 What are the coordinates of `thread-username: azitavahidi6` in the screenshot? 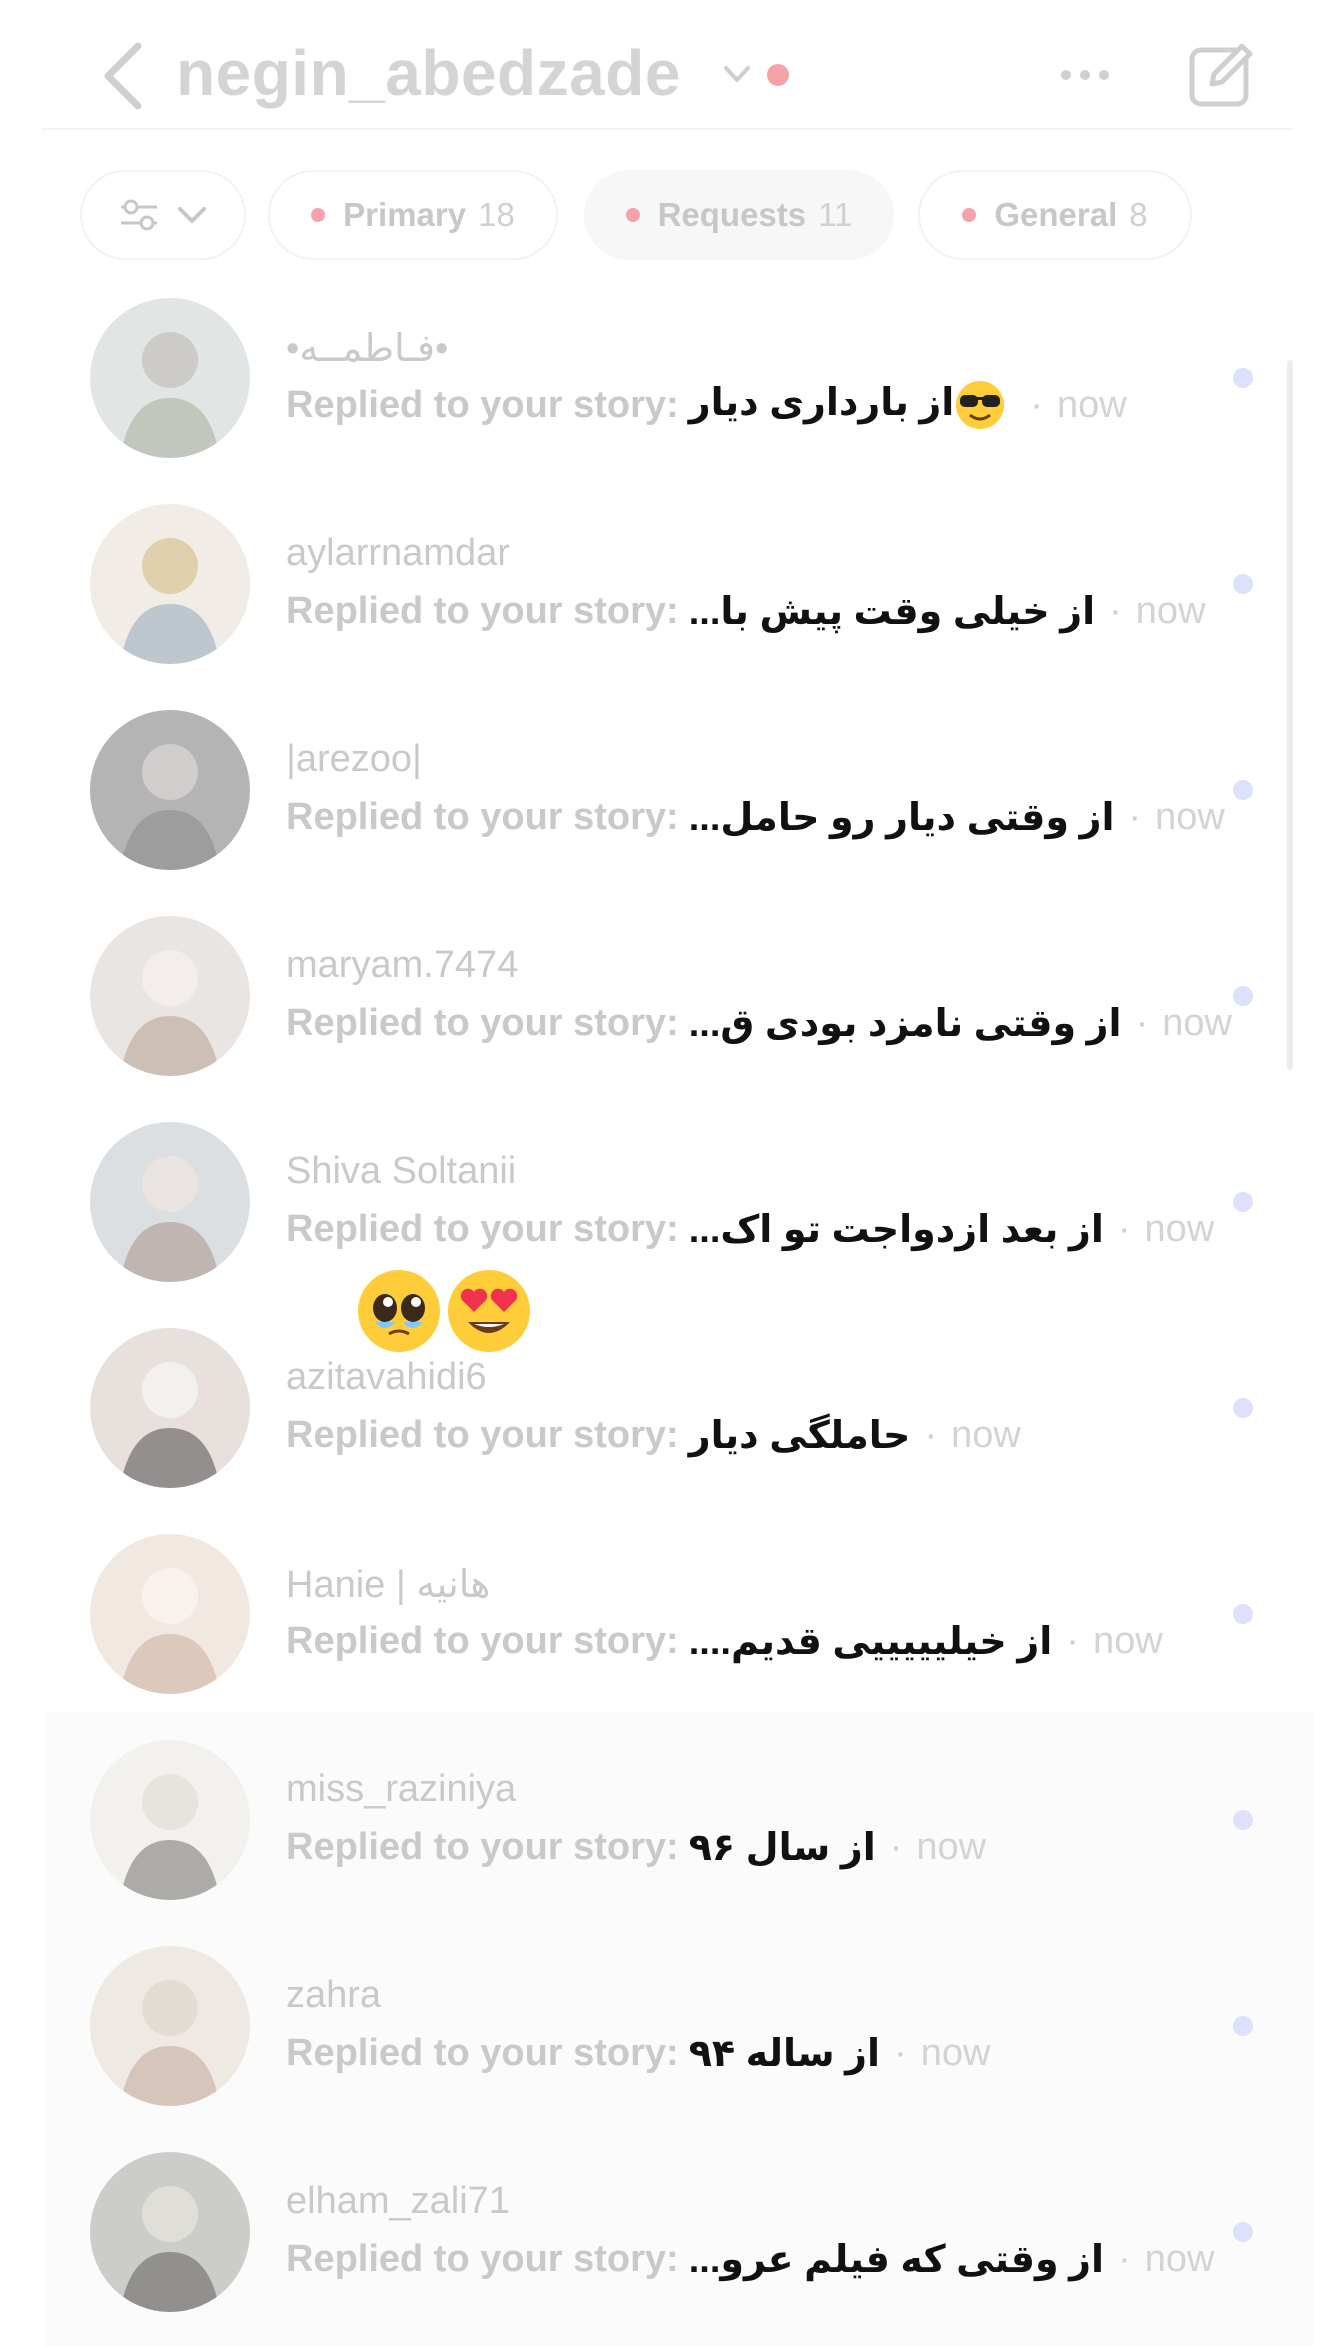 It's located at (386, 1377).